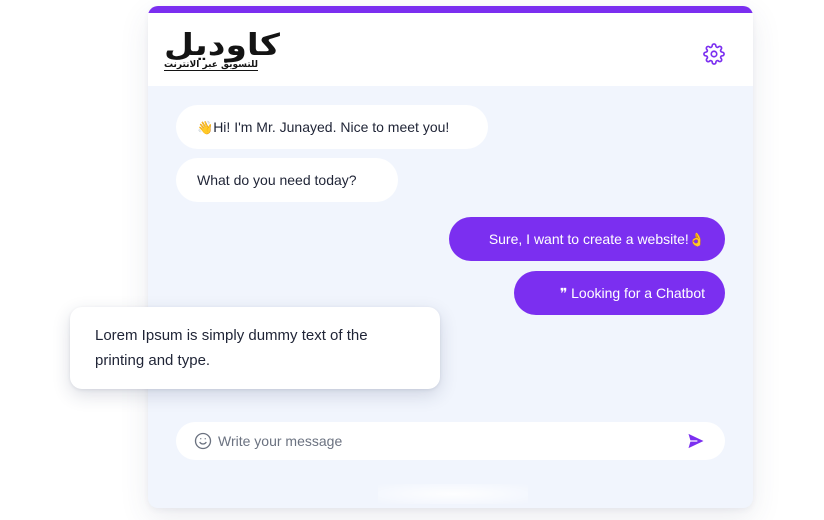 The image size is (824, 520). What do you see at coordinates (277, 180) in the screenshot?
I see `message-text: What do you need today?` at bounding box center [277, 180].